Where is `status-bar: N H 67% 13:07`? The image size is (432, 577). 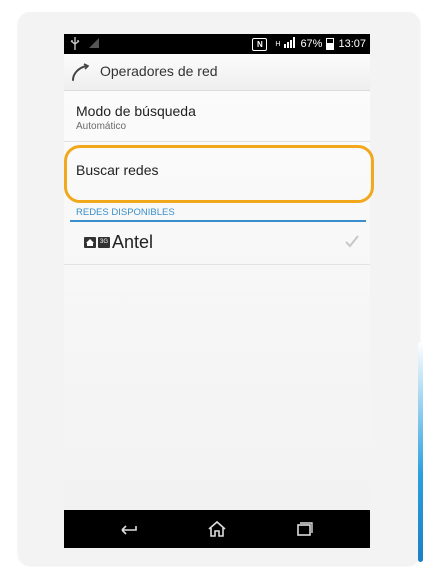
status-bar: N H 67% 13:07 is located at coordinates (217, 44).